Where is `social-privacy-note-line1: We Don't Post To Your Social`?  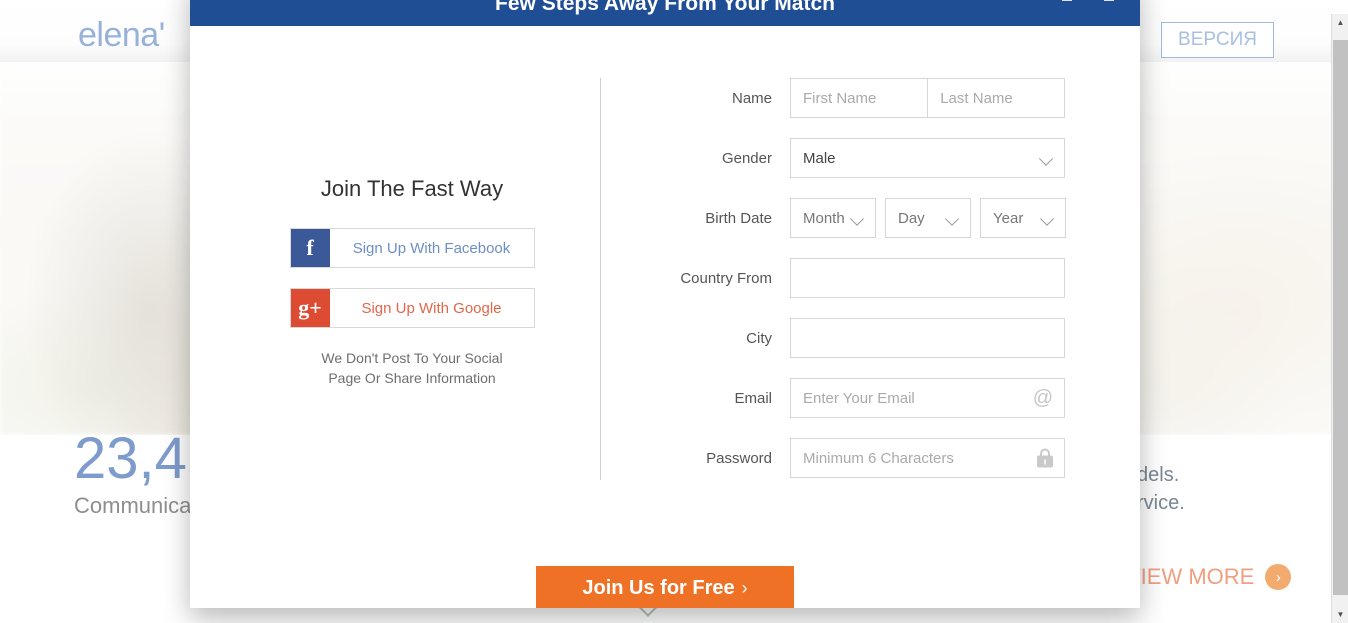 social-privacy-note-line1: We Don't Post To Your Social is located at coordinates (412, 358).